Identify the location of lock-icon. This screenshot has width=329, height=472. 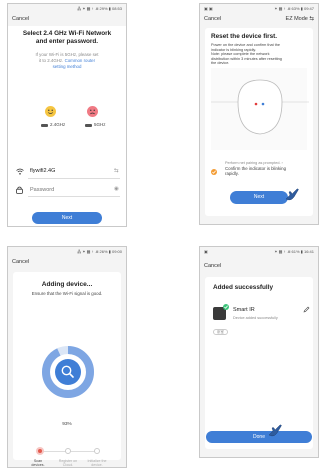
(19, 190).